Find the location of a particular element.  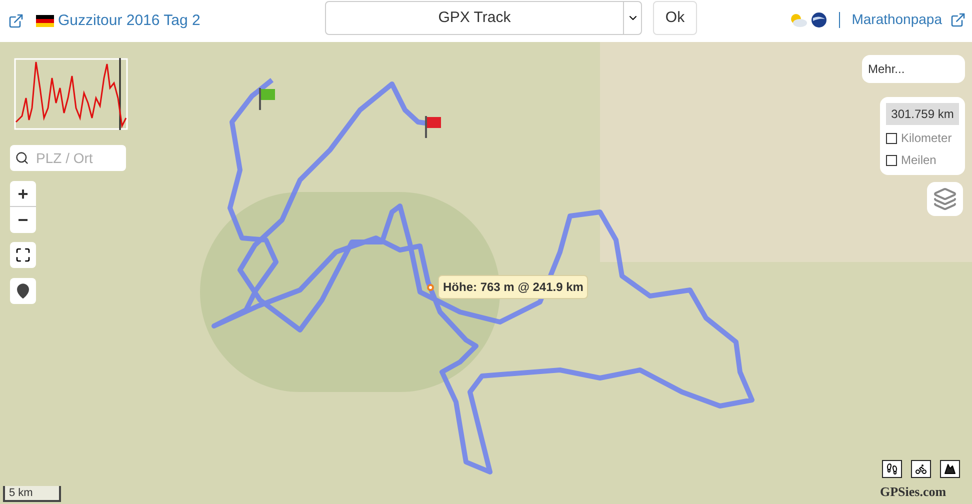

unit-label: Kilometer is located at coordinates (926, 138).